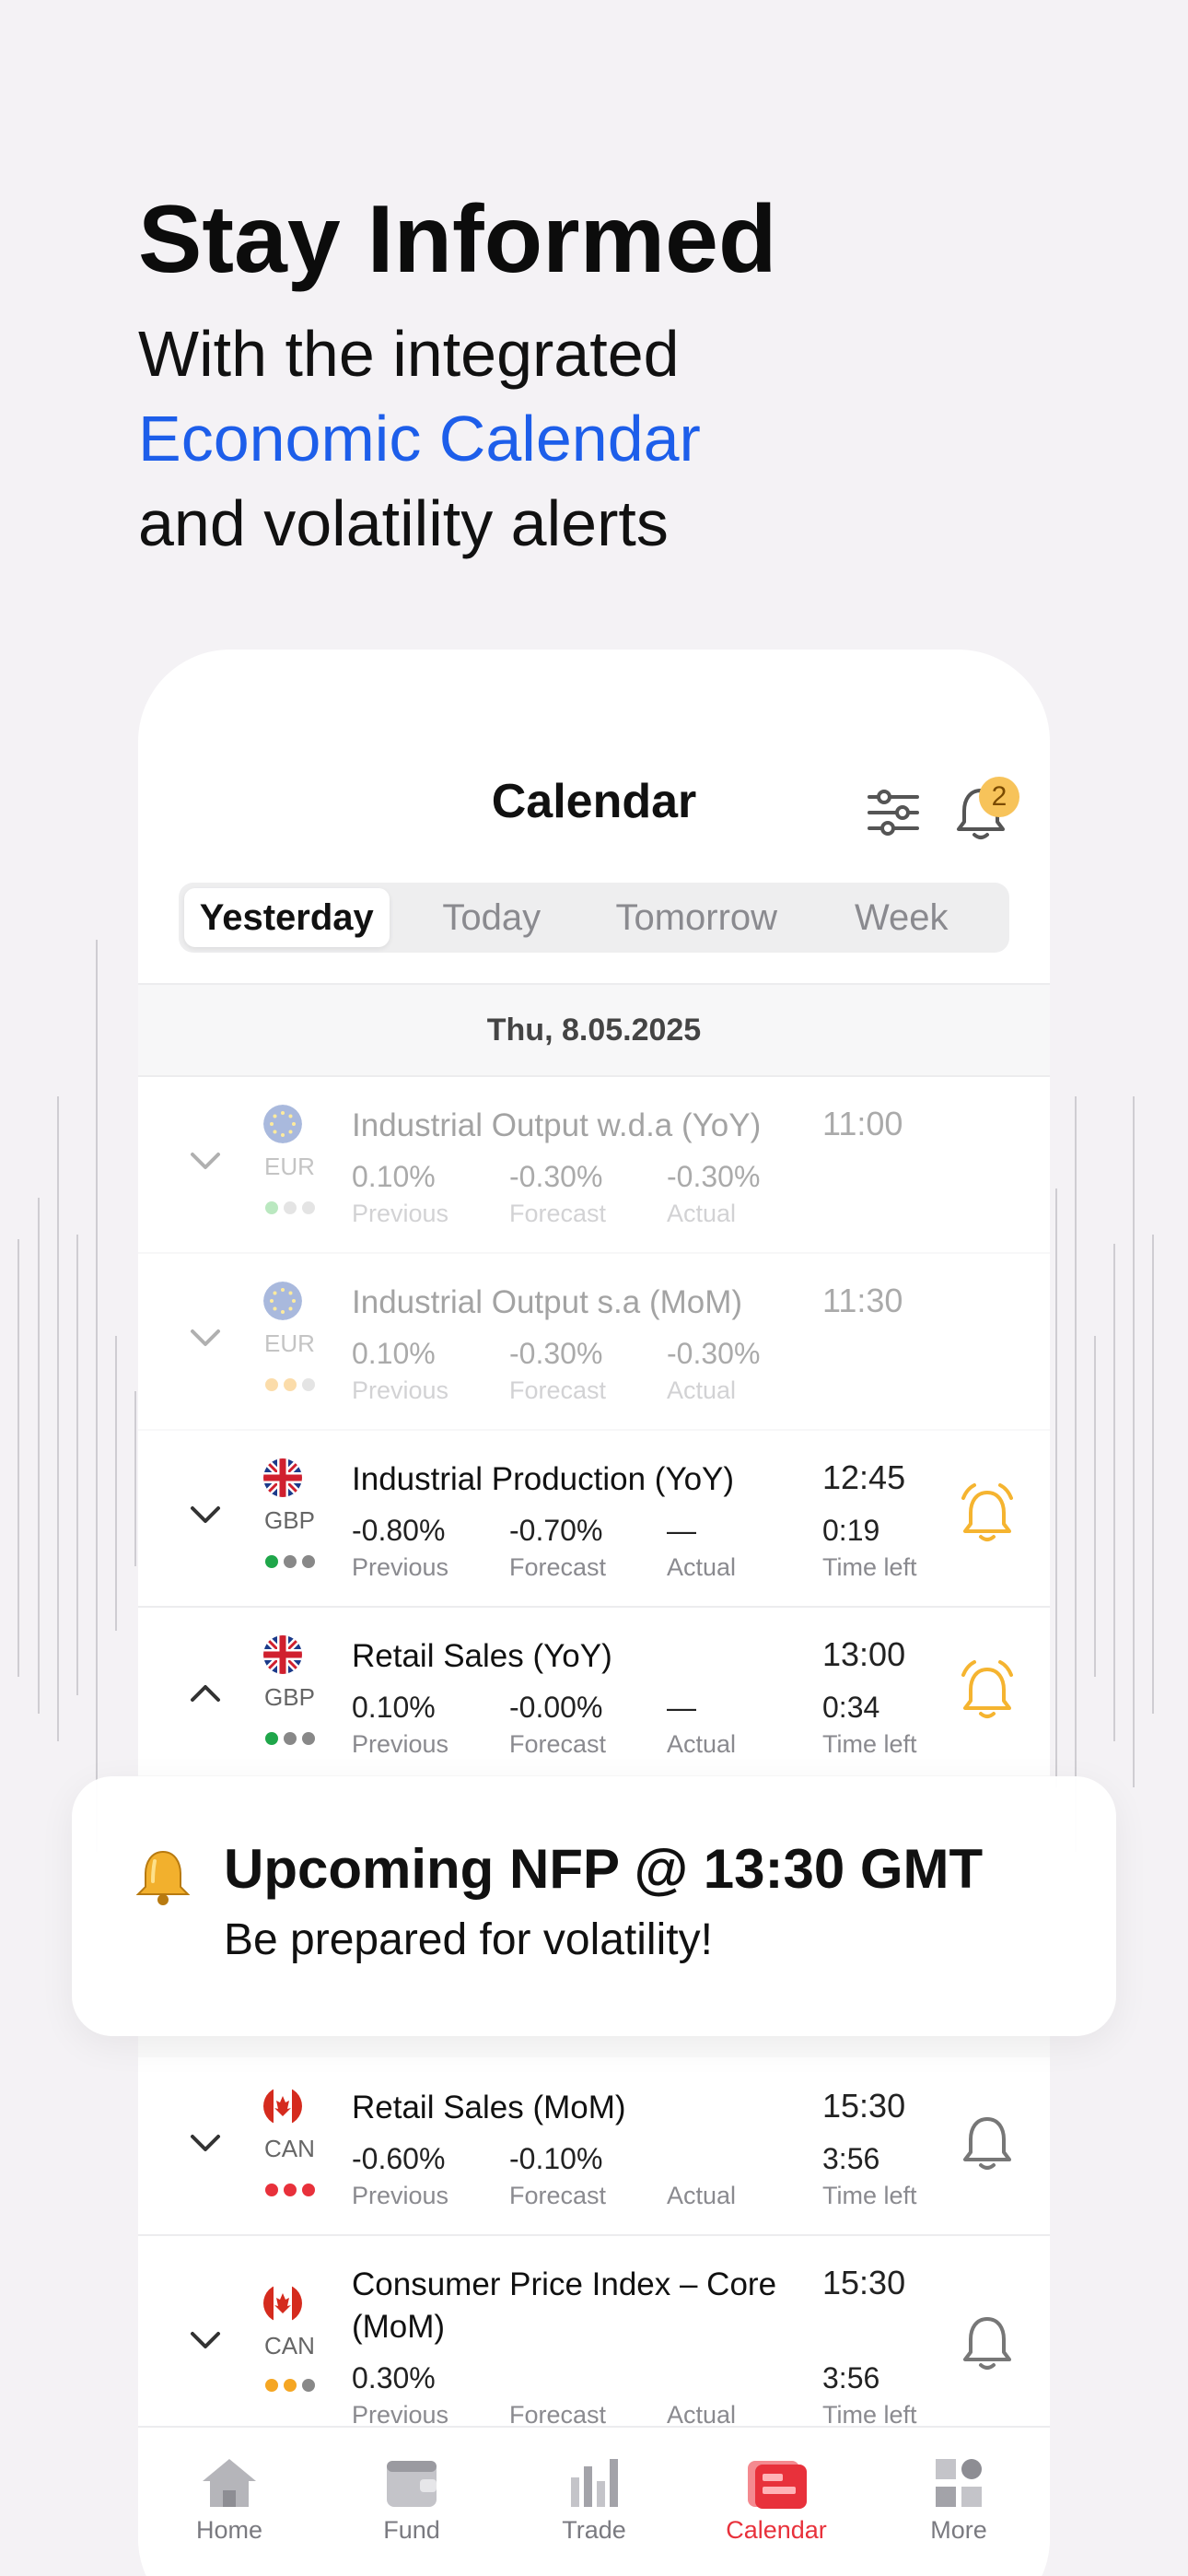  Describe the element at coordinates (556, 1531) in the screenshot. I see `forecast-value: -0.70%` at that location.